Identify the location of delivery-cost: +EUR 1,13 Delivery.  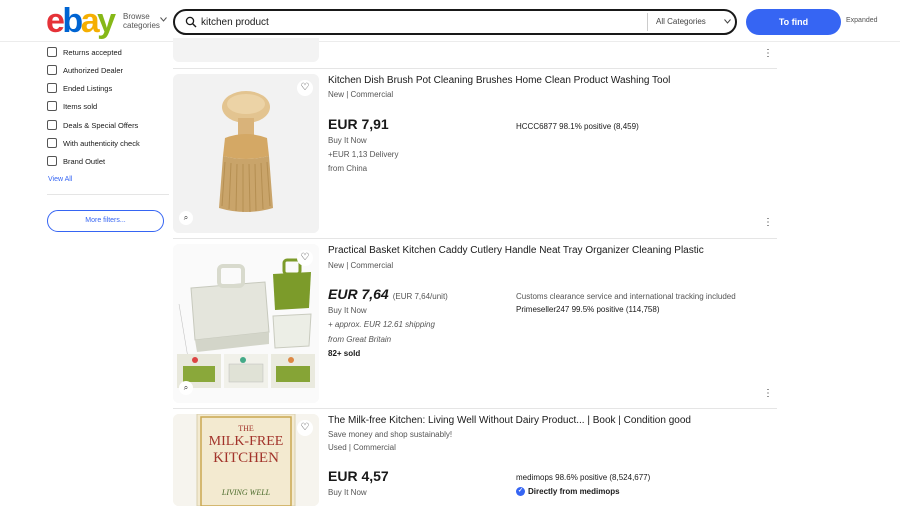
(363, 154).